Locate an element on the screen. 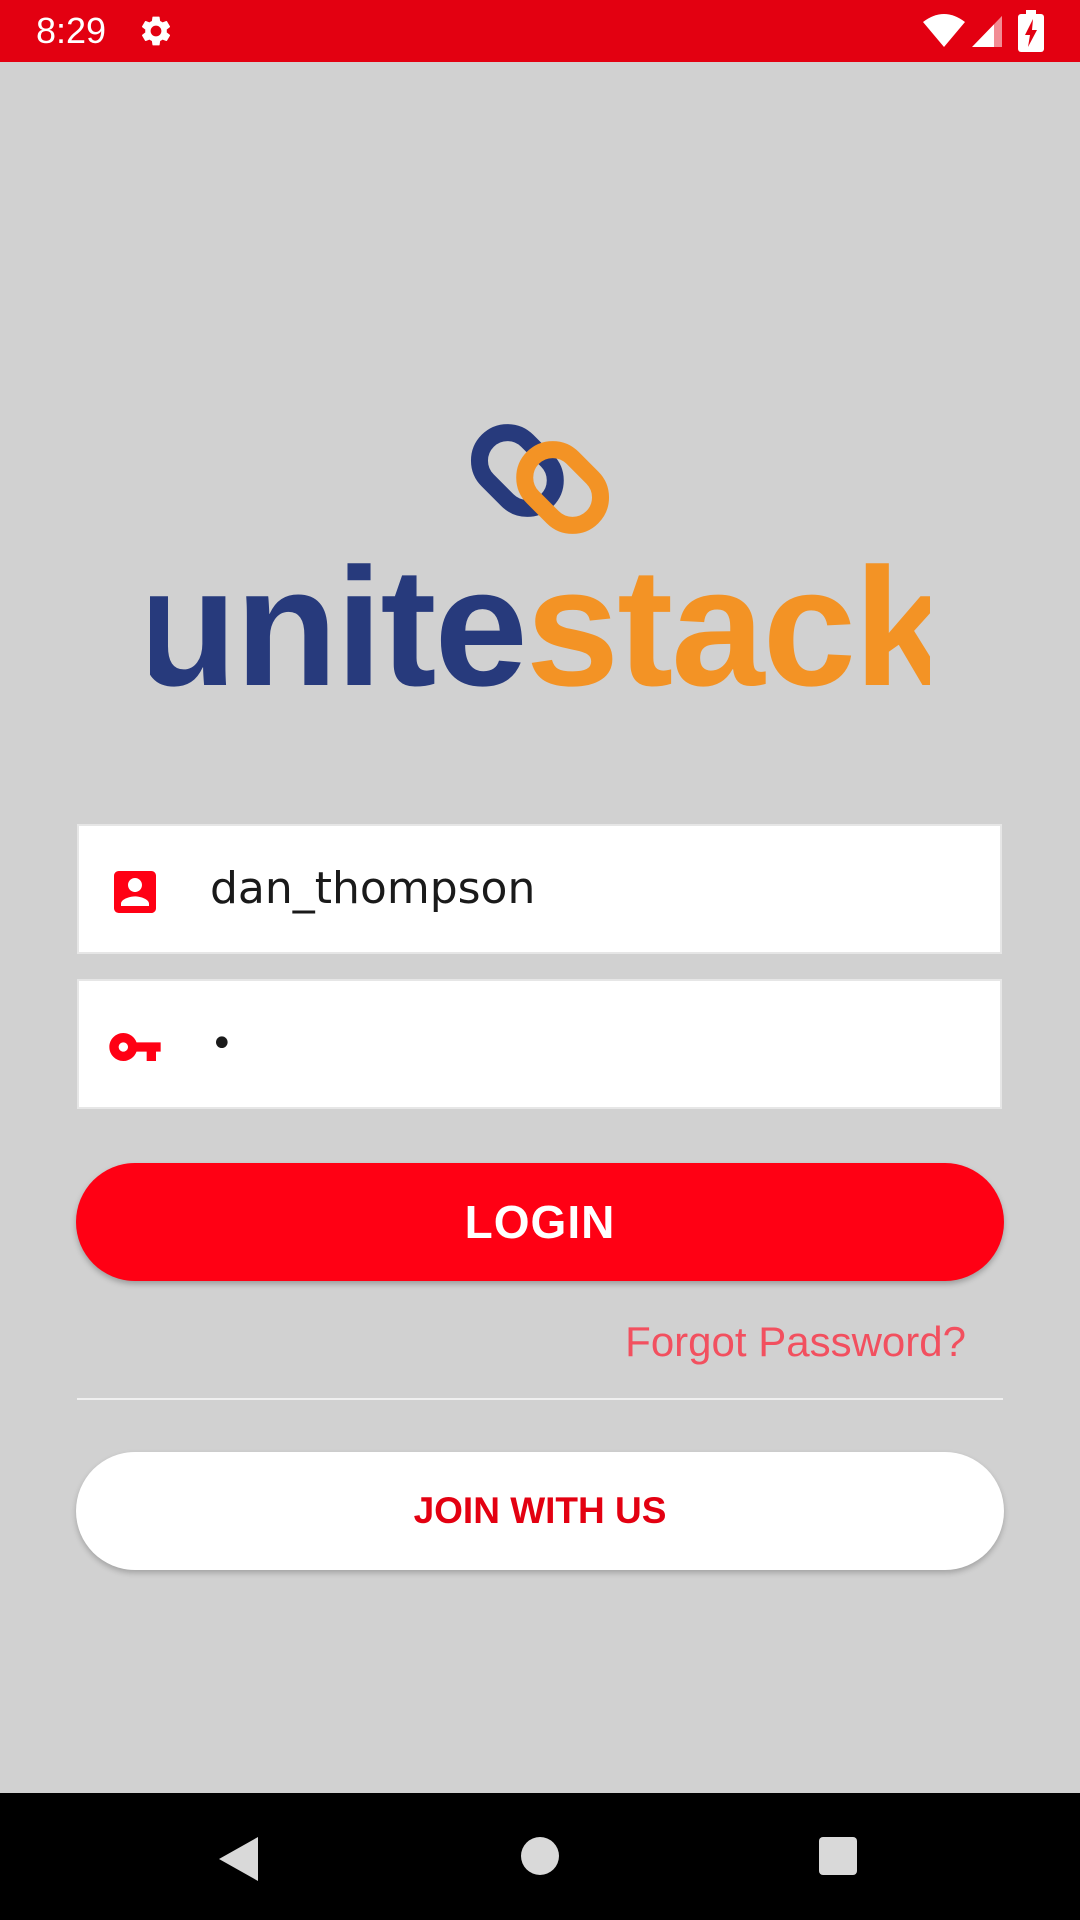  logo-text-stack: stack is located at coordinates (728, 616).